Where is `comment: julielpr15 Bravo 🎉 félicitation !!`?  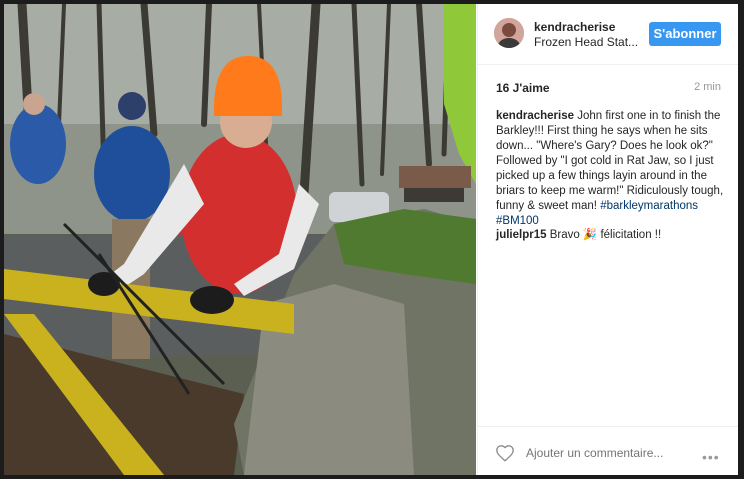
comment: julielpr15 Bravo 🎉 félicitation !! is located at coordinates (612, 235).